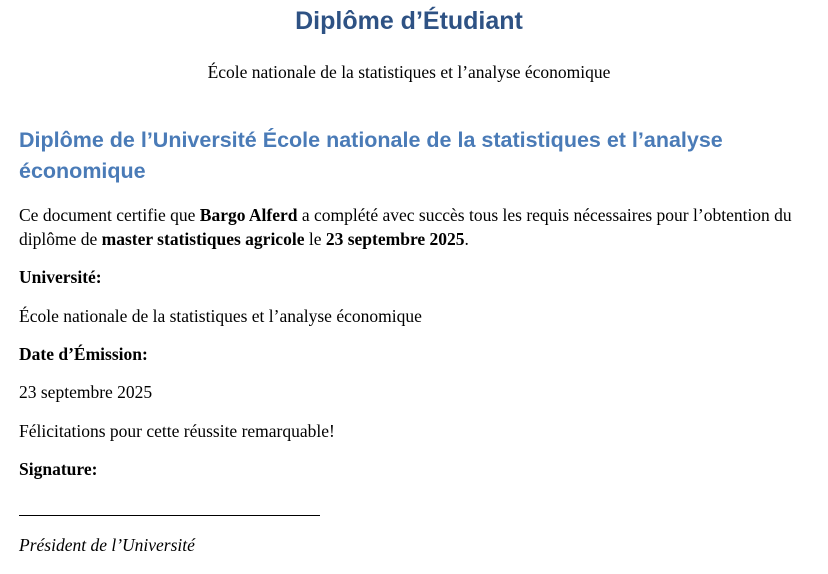  I want to click on document-title: Diplôme d’Étudiant, so click(409, 21).